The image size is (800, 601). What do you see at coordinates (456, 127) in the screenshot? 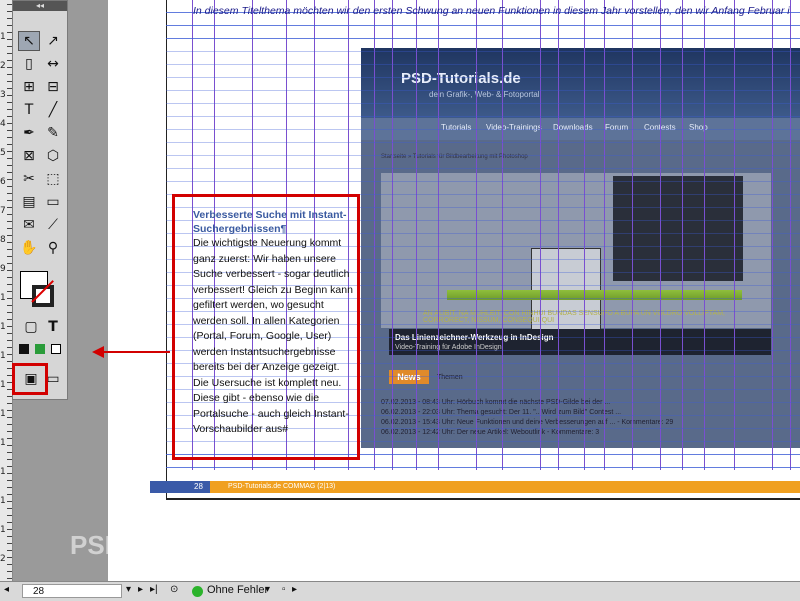
I see `website-nav-item: Tutorials` at bounding box center [456, 127].